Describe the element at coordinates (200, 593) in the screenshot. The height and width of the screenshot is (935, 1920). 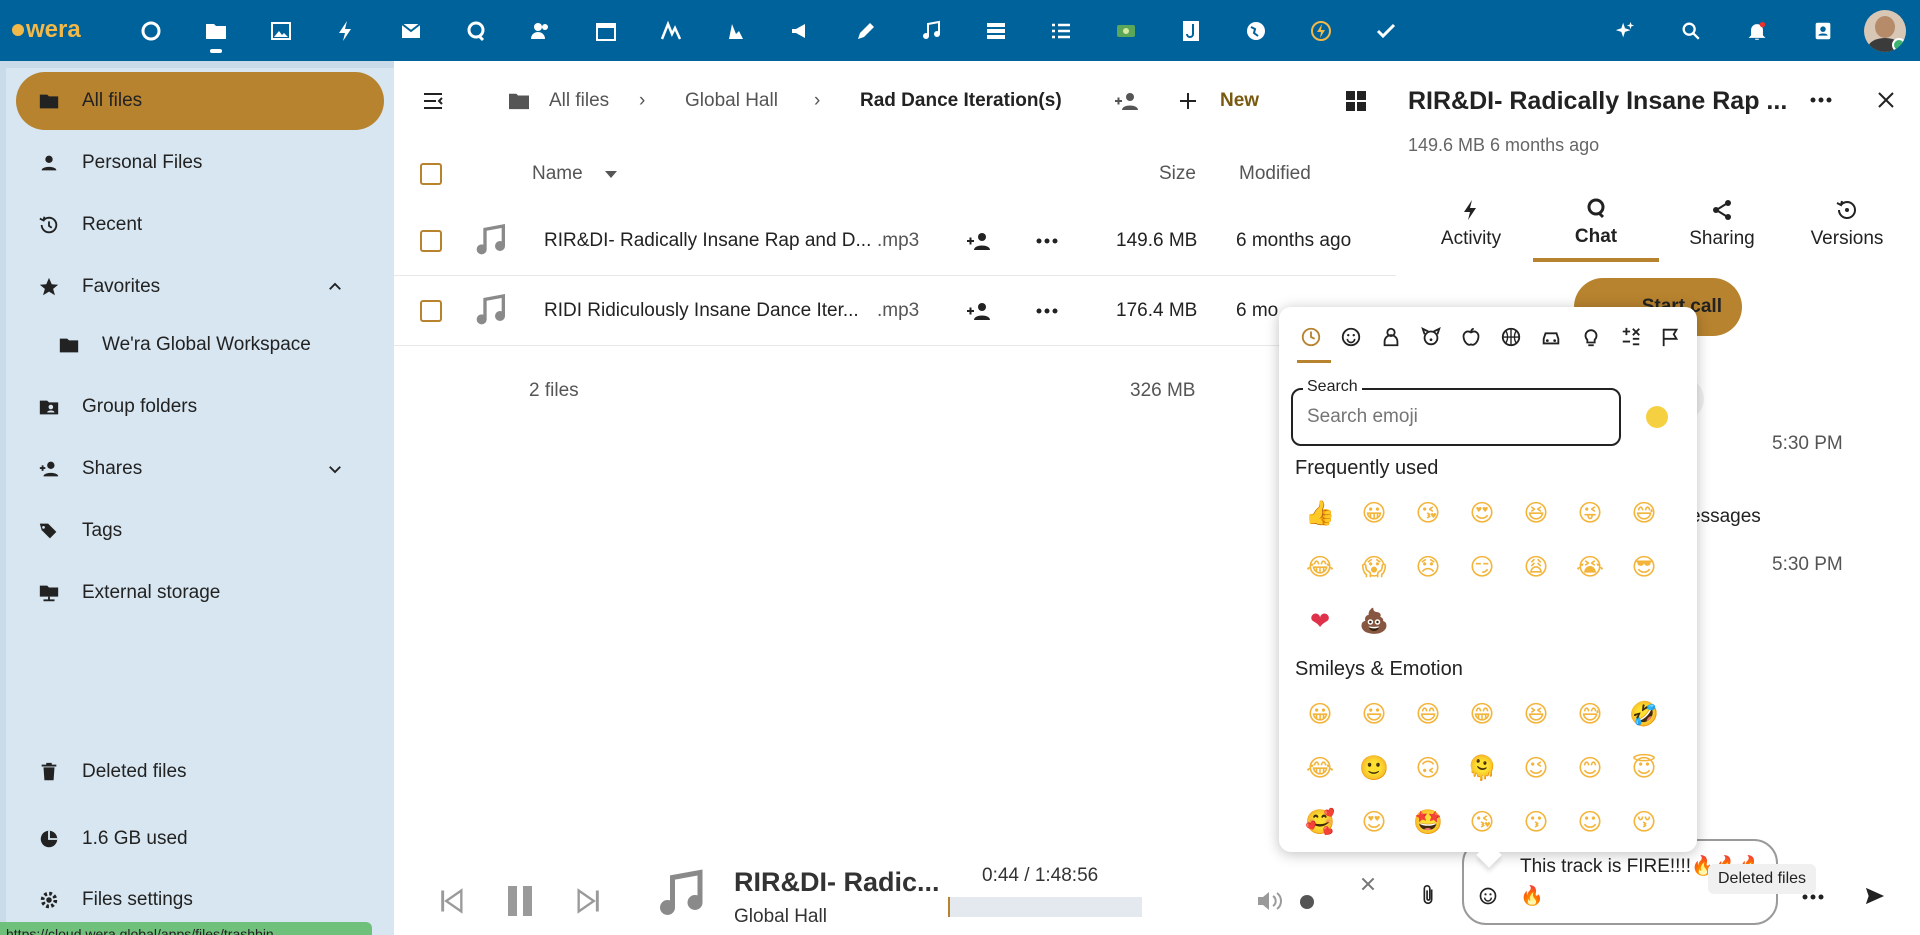
I see `nav-external-storage: External storage` at that location.